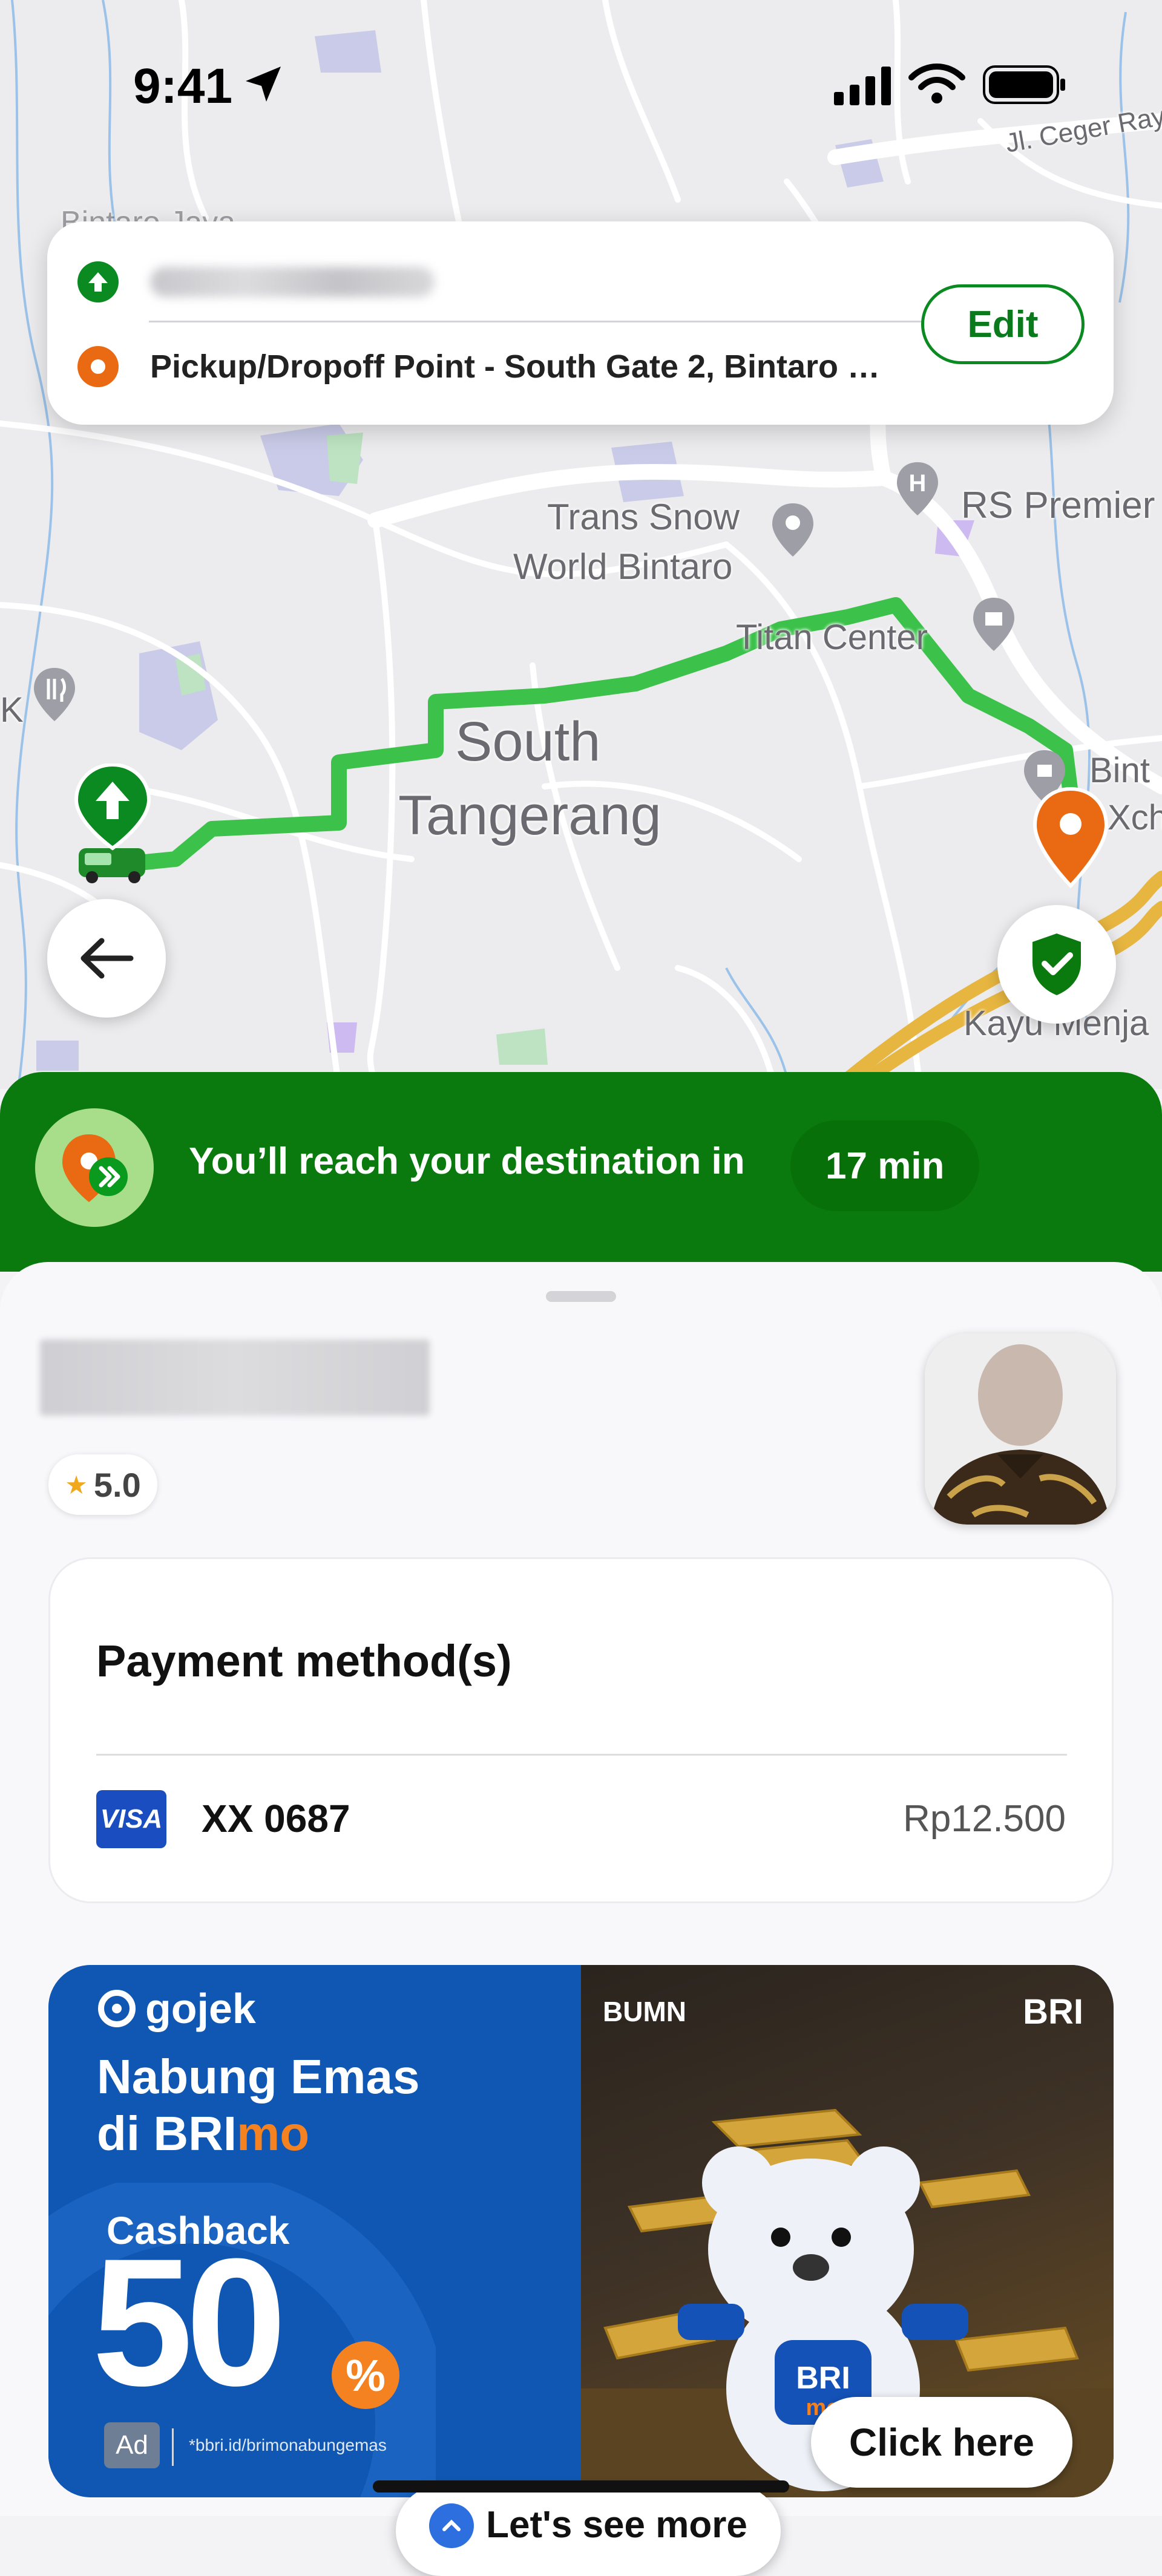 This screenshot has width=1162, height=2576. I want to click on bri-logo: BRI, so click(1053, 2012).